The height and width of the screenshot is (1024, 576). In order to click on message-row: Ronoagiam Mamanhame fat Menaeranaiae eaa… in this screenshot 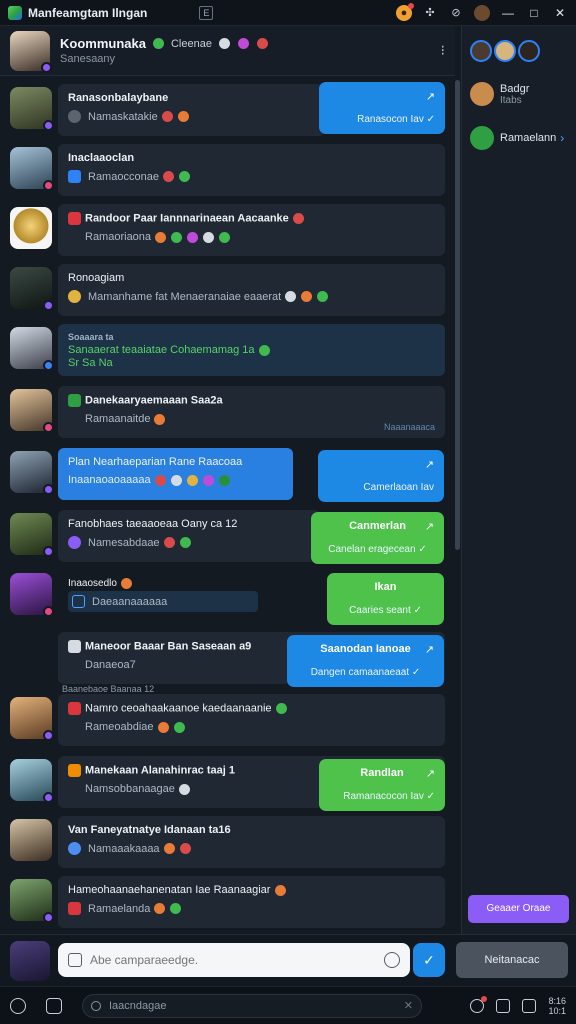, I will do `click(227, 291)`.